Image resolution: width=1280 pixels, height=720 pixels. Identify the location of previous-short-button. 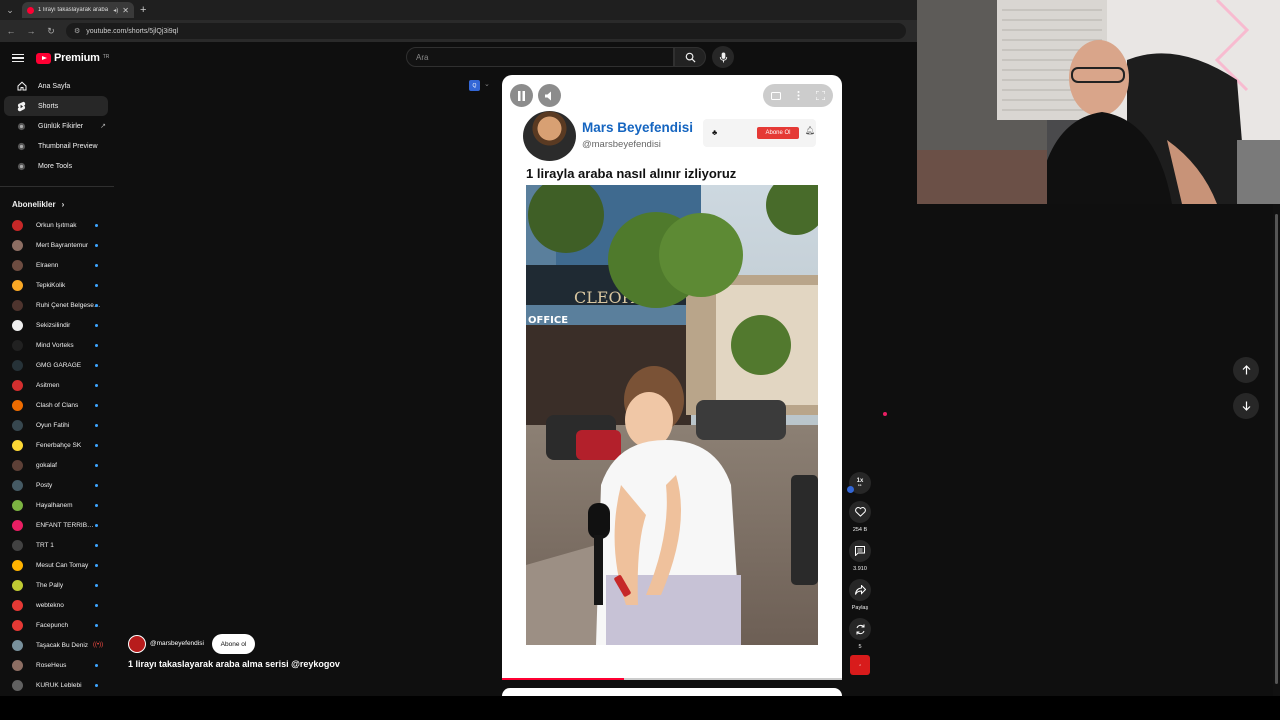
(1246, 370).